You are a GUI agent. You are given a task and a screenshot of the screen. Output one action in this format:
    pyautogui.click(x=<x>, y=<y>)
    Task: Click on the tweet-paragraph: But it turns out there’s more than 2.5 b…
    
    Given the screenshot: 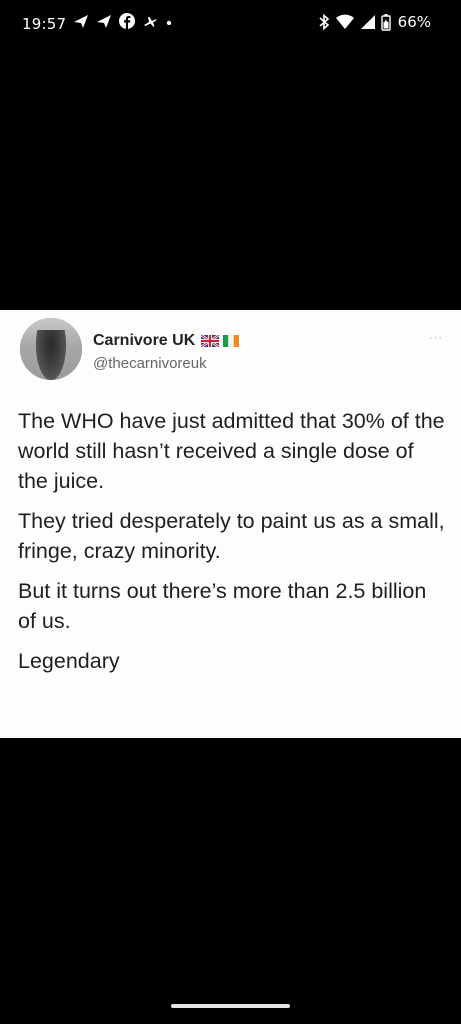 What is the action you would take?
    pyautogui.click(x=222, y=606)
    